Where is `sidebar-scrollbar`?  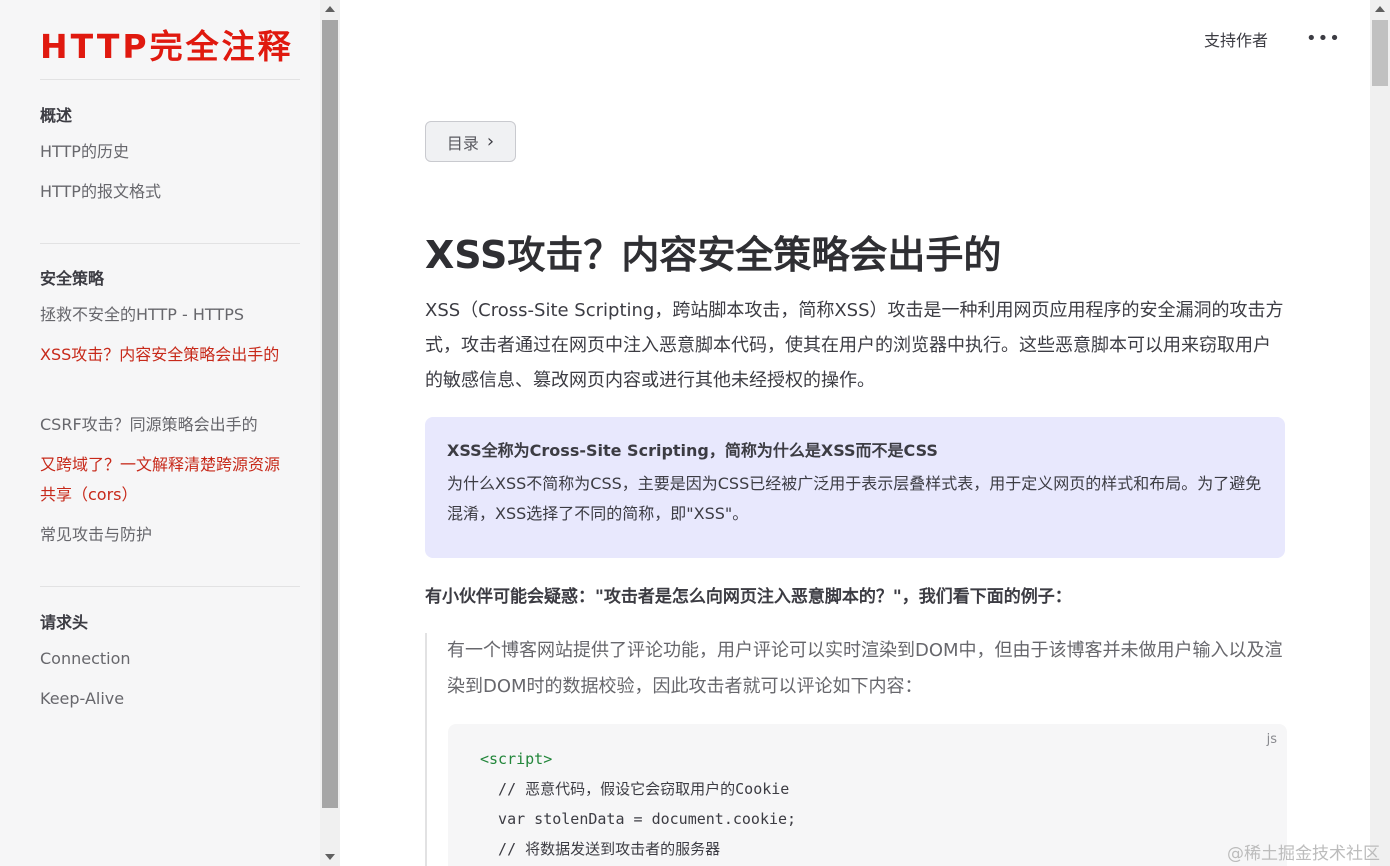
sidebar-scrollbar is located at coordinates (330, 433).